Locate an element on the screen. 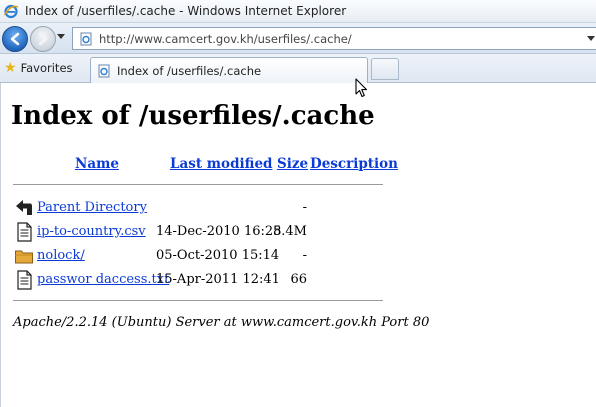 This screenshot has height=407, width=596. page-title: Index of /userfiles/.cache is located at coordinates (193, 116).